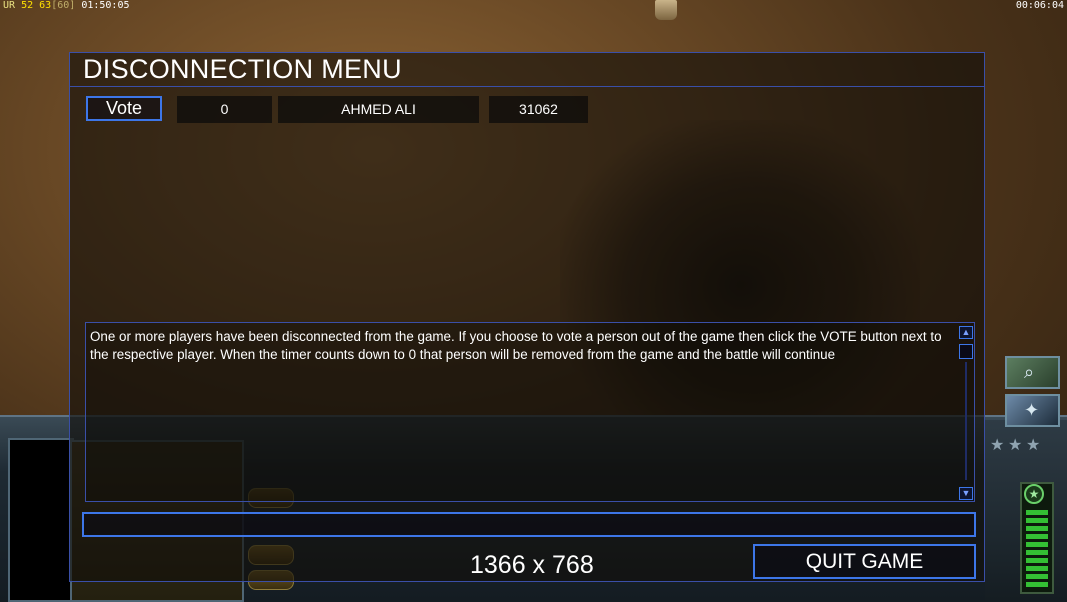  Describe the element at coordinates (1039, 5) in the screenshot. I see `session-timer: 00:06:04` at that location.